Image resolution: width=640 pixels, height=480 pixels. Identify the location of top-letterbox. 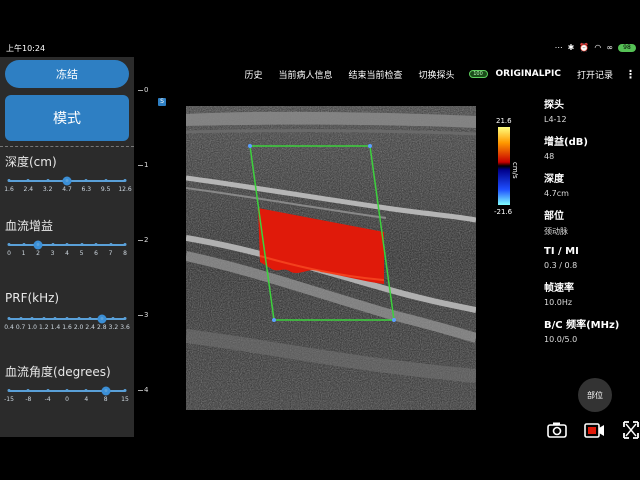
(320, 20).